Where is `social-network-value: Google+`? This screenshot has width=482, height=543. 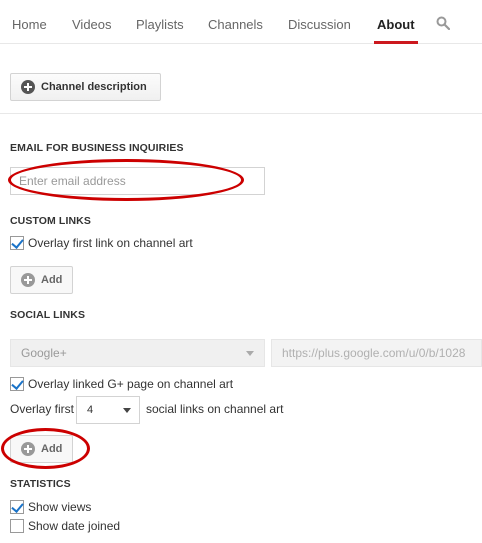
social-network-value: Google+ is located at coordinates (44, 353).